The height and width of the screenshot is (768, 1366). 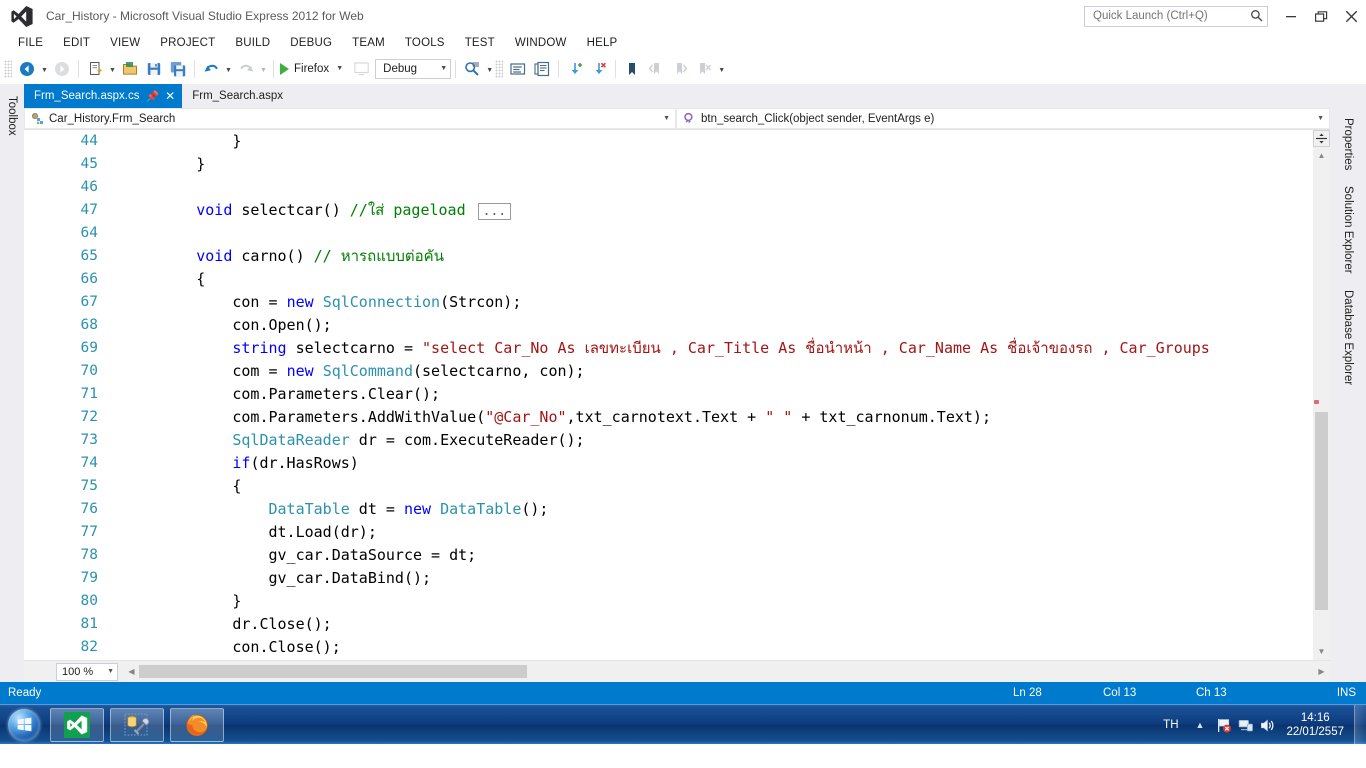 I want to click on horizontal-scroll-track, so click(x=726, y=671).